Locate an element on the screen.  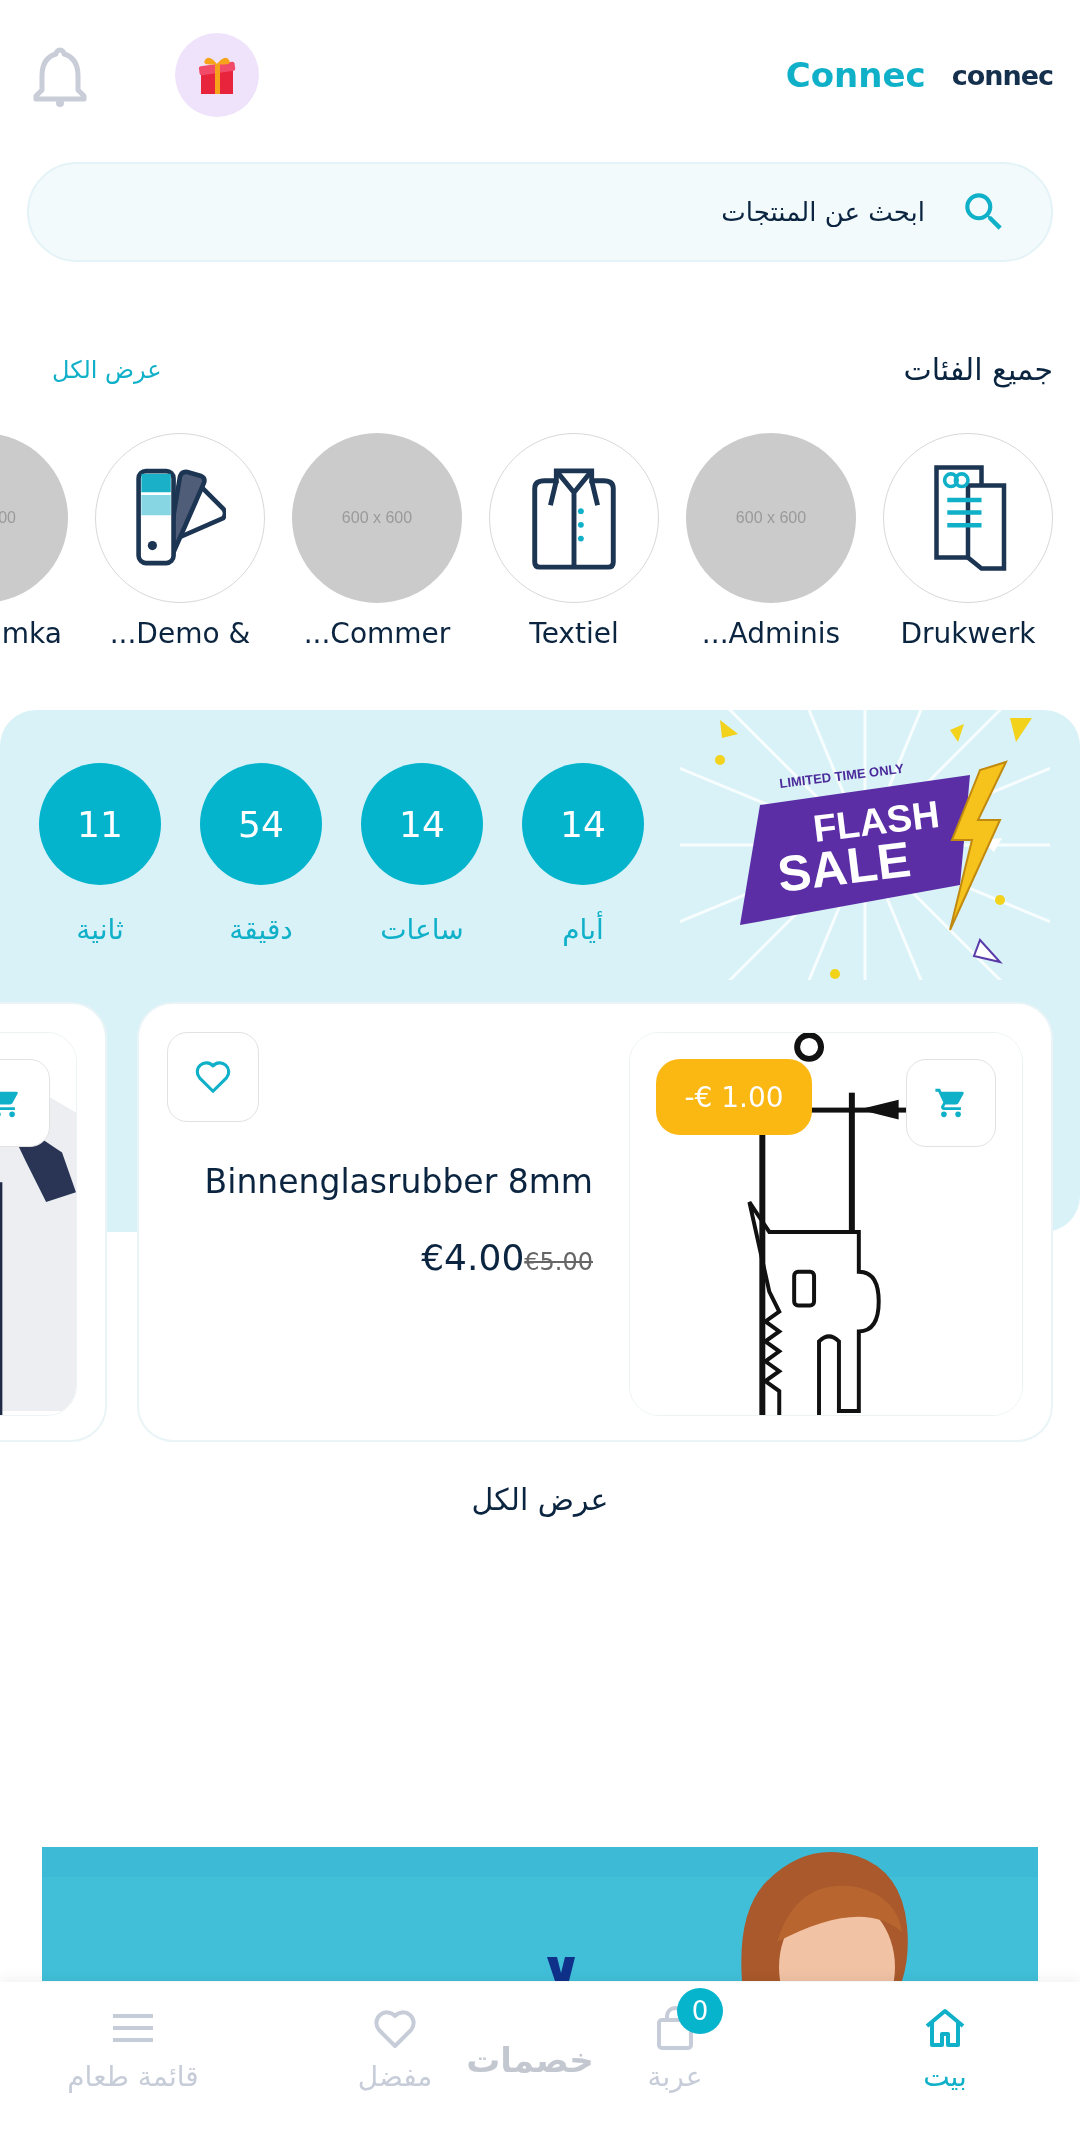
flash-sale-tagline: LIMITED TIME ONLY is located at coordinates (841, 775).